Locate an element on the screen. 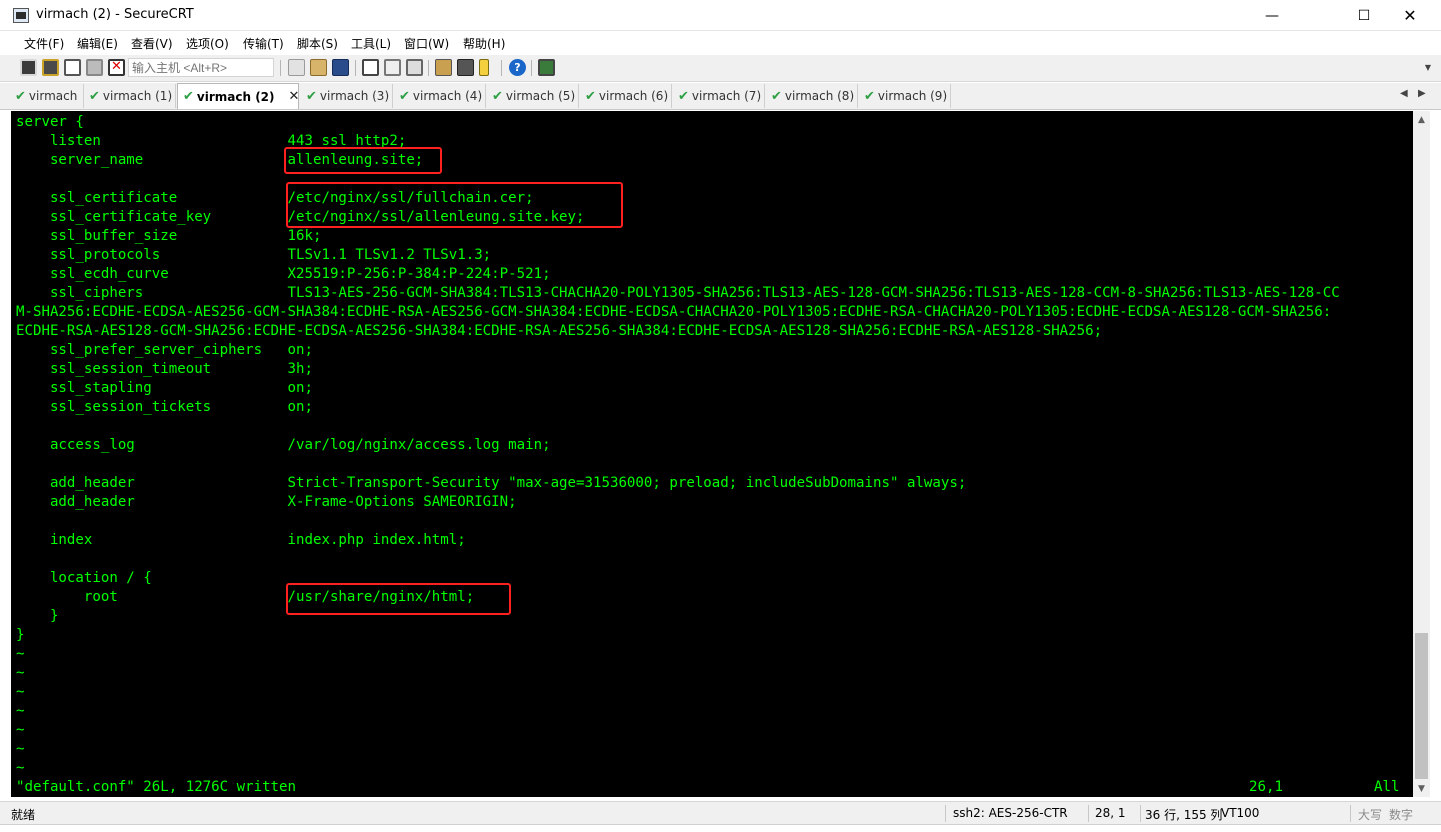 The image size is (1441, 832). tab-virmach-1: ✔ virmach (1) is located at coordinates (130, 96).